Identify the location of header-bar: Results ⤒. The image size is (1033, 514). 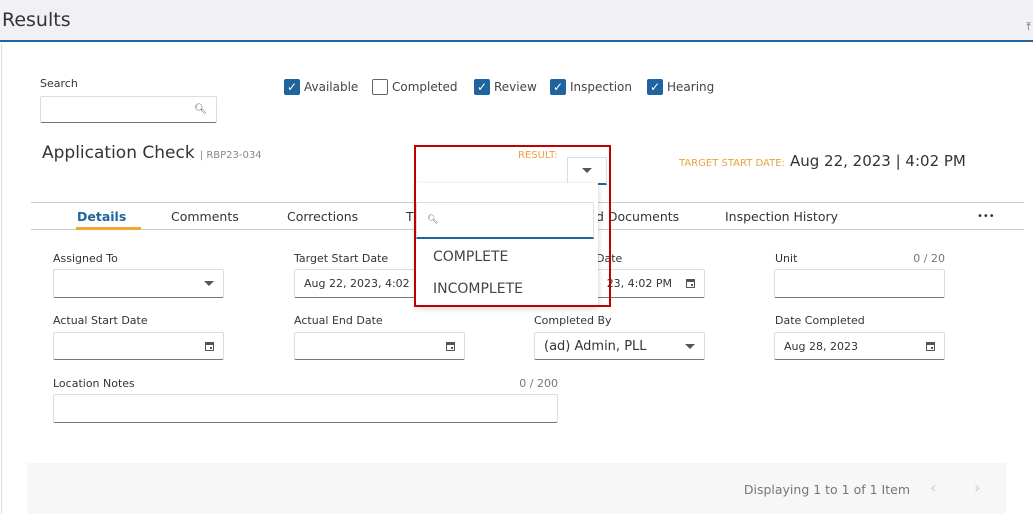
(516, 21).